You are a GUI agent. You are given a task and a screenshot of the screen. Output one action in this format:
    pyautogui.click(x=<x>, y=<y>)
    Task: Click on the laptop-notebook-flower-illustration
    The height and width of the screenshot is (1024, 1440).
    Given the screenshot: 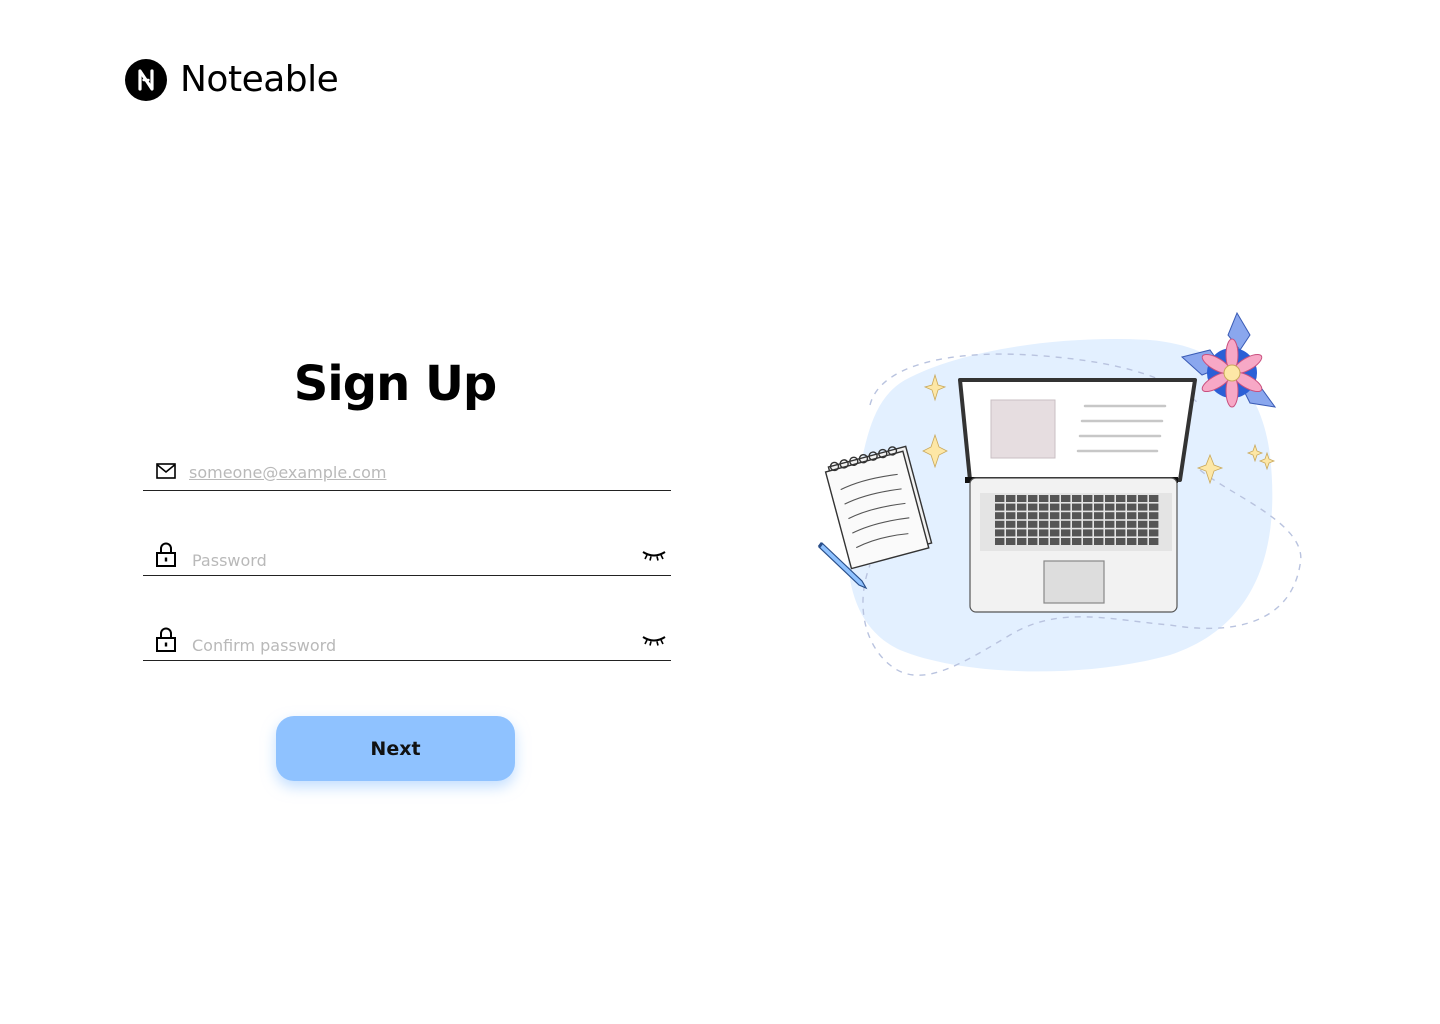 What is the action you would take?
    pyautogui.click(x=1059, y=493)
    